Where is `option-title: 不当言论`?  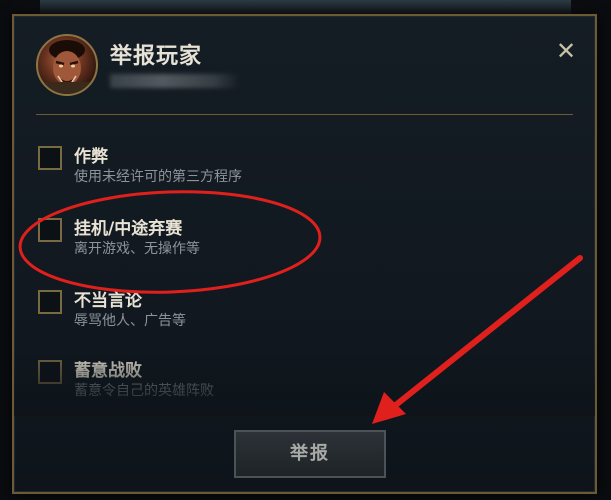
option-title: 不当言论 is located at coordinates (108, 301).